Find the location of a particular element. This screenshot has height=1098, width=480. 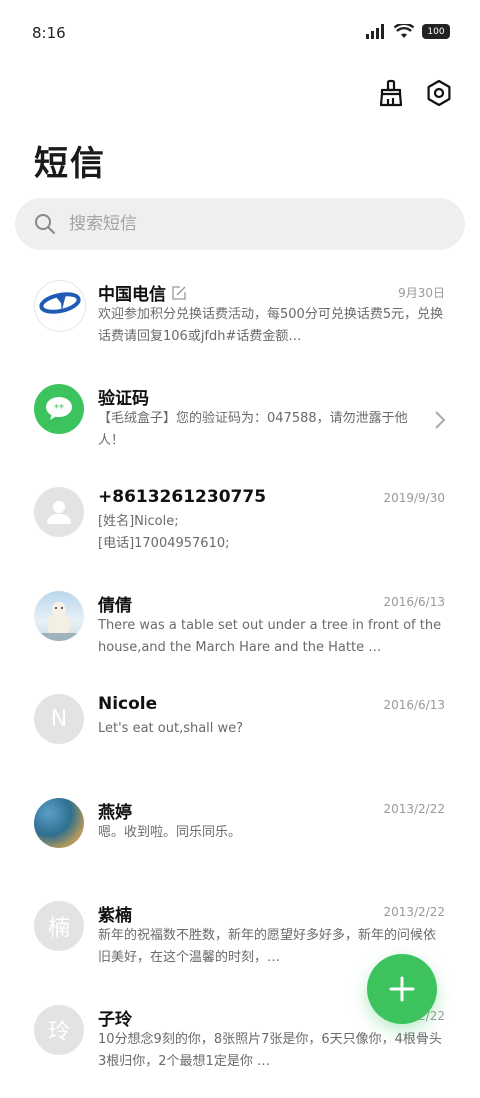

add-icon is located at coordinates (402, 989).